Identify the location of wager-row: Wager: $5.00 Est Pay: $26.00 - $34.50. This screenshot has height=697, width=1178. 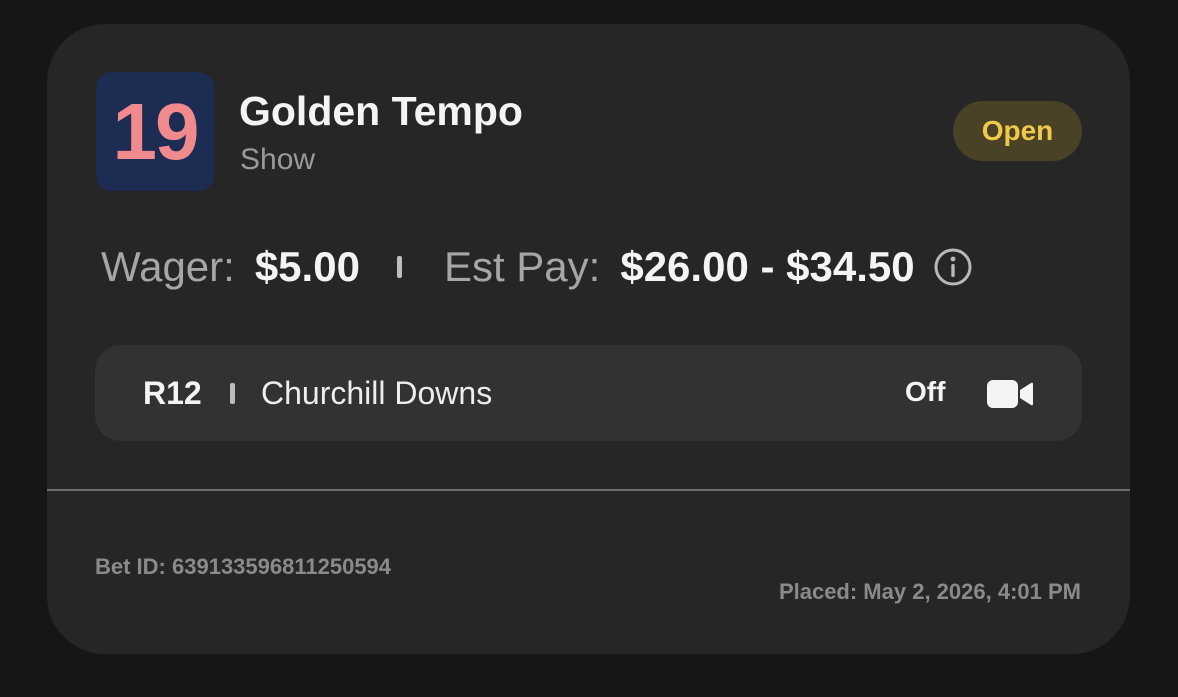
(537, 267).